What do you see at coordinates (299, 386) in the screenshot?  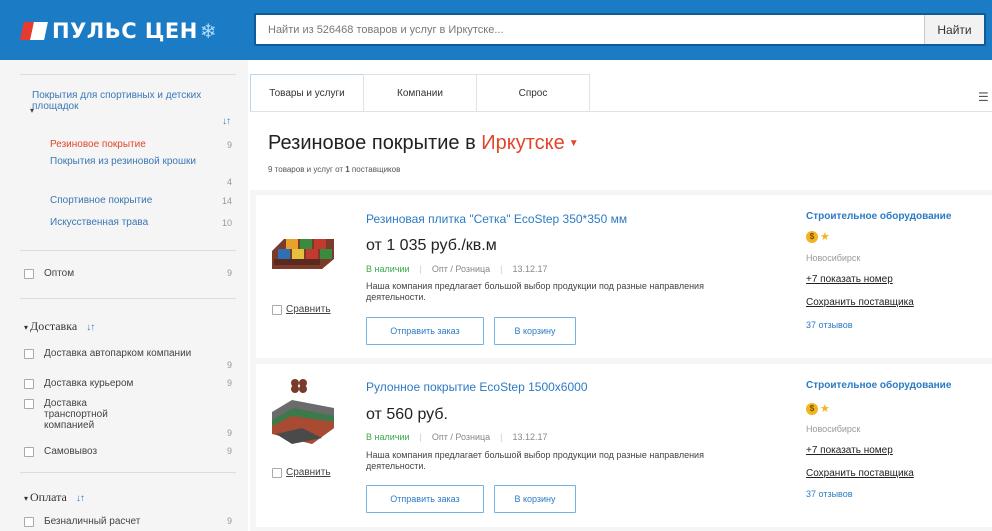 I see `ecostep-logo-icon` at bounding box center [299, 386].